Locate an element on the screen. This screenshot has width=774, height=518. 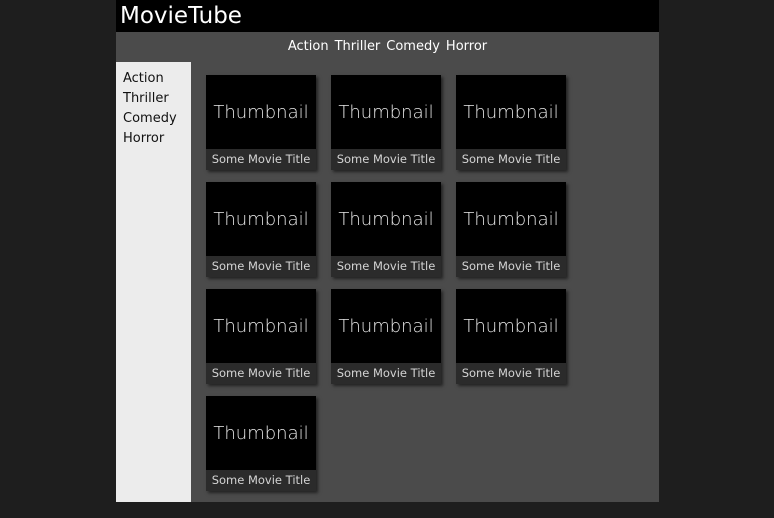
site-title: MovieTube is located at coordinates (181, 16).